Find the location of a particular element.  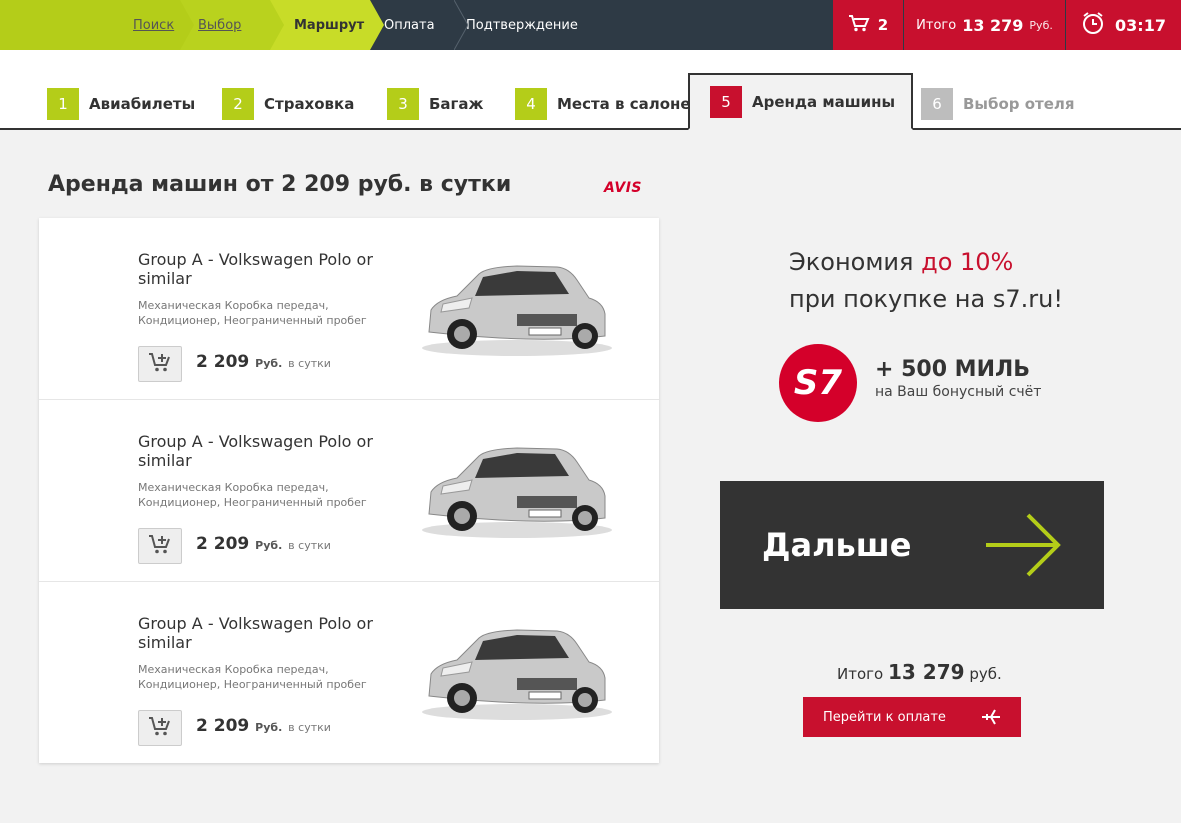

tab-number: 5 is located at coordinates (726, 101).